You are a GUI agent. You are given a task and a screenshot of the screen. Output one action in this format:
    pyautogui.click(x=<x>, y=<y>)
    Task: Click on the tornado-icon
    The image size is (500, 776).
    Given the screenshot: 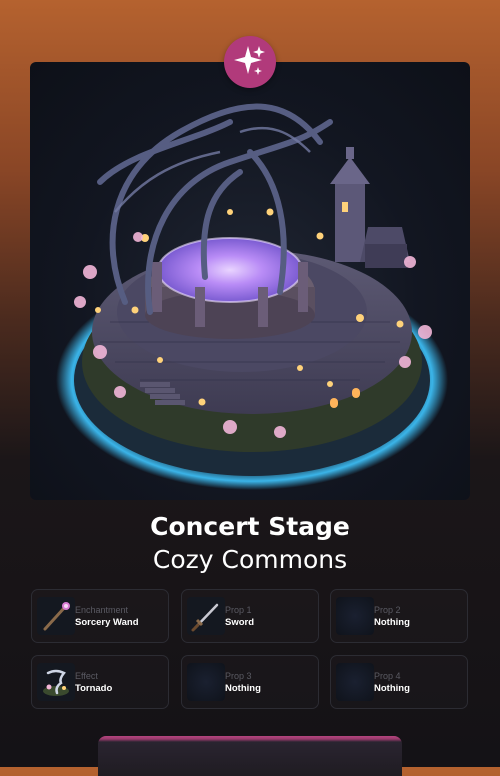 What is the action you would take?
    pyautogui.click(x=56, y=682)
    